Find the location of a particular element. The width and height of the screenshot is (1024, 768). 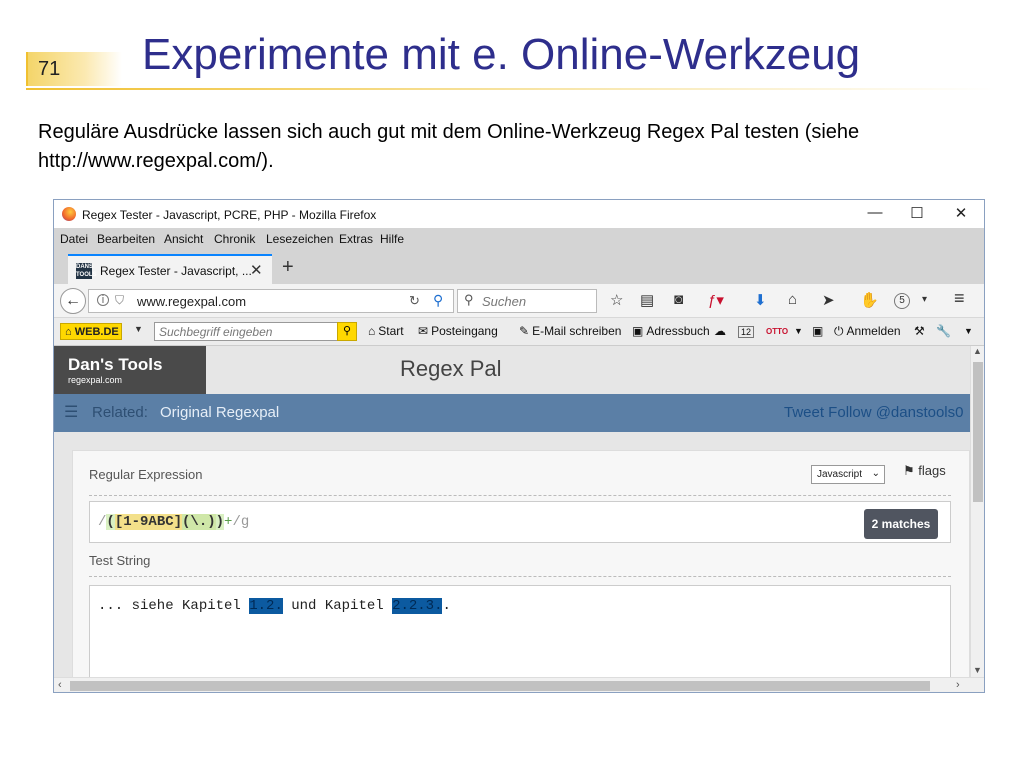

notification-badge: 5 is located at coordinates (902, 301).